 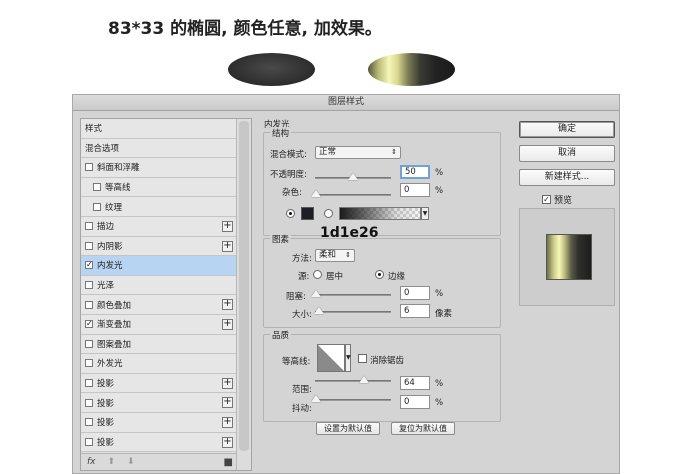 I want to click on style-list-footer: fx ⬆ ⬇ ■, so click(x=158, y=461).